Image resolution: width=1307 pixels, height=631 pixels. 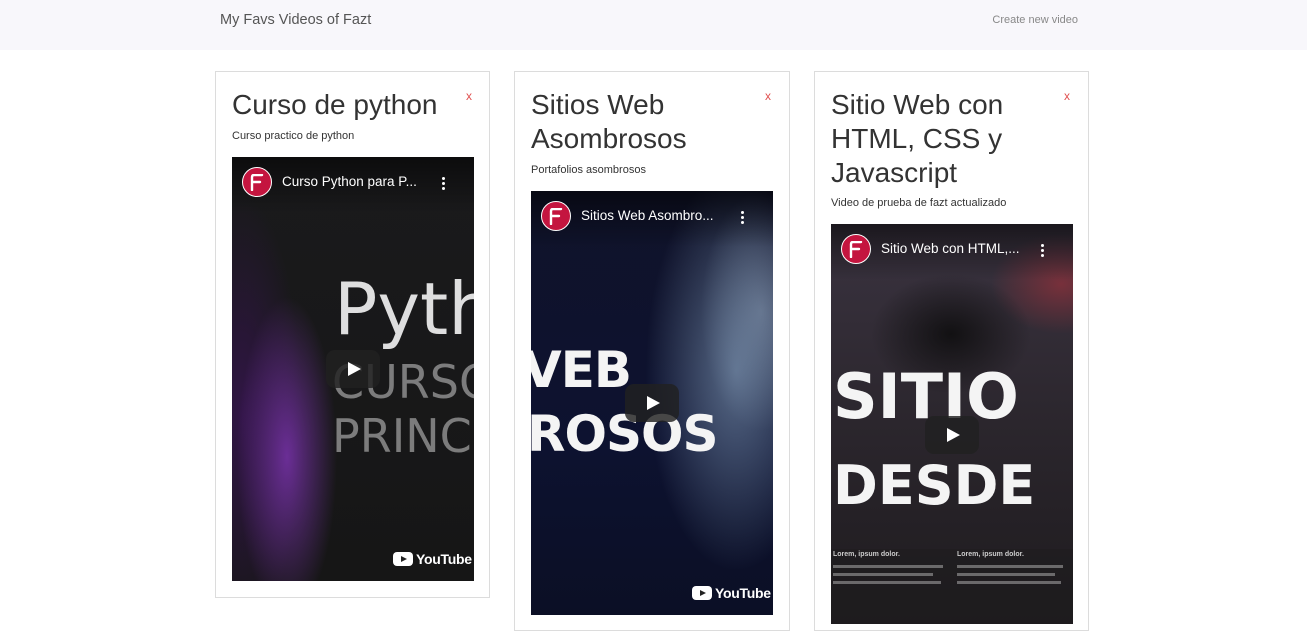 I want to click on video-embed: VEB ROSOS Sitios Web Asombro... YouTube, so click(x=652, y=403).